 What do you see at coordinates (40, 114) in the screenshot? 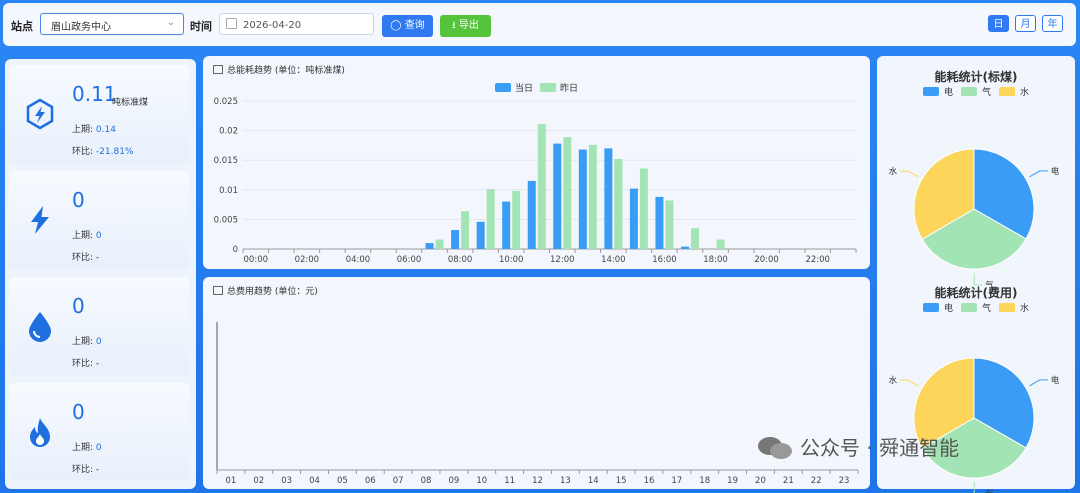
I see `energy-hexagon-icon` at bounding box center [40, 114].